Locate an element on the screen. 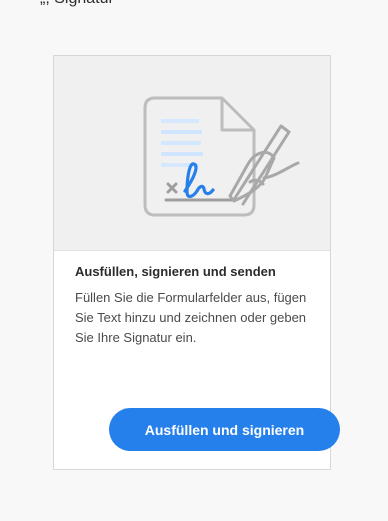 Image resolution: width=388 pixels, height=521 pixels. top-cut-off-text: „, Signatur is located at coordinates (200, 4).